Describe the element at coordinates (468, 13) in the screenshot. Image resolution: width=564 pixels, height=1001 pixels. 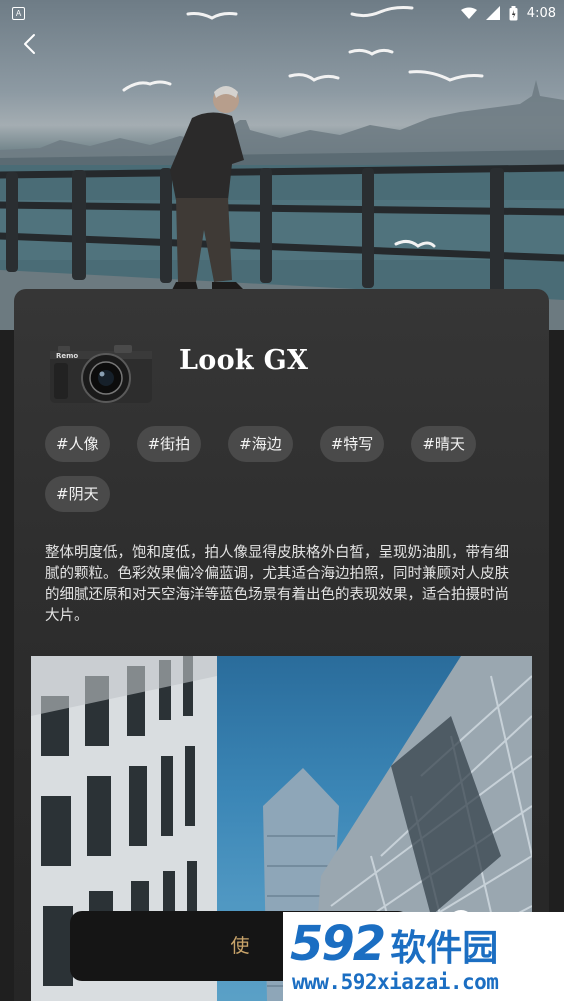
I see `wifi-icon` at that location.